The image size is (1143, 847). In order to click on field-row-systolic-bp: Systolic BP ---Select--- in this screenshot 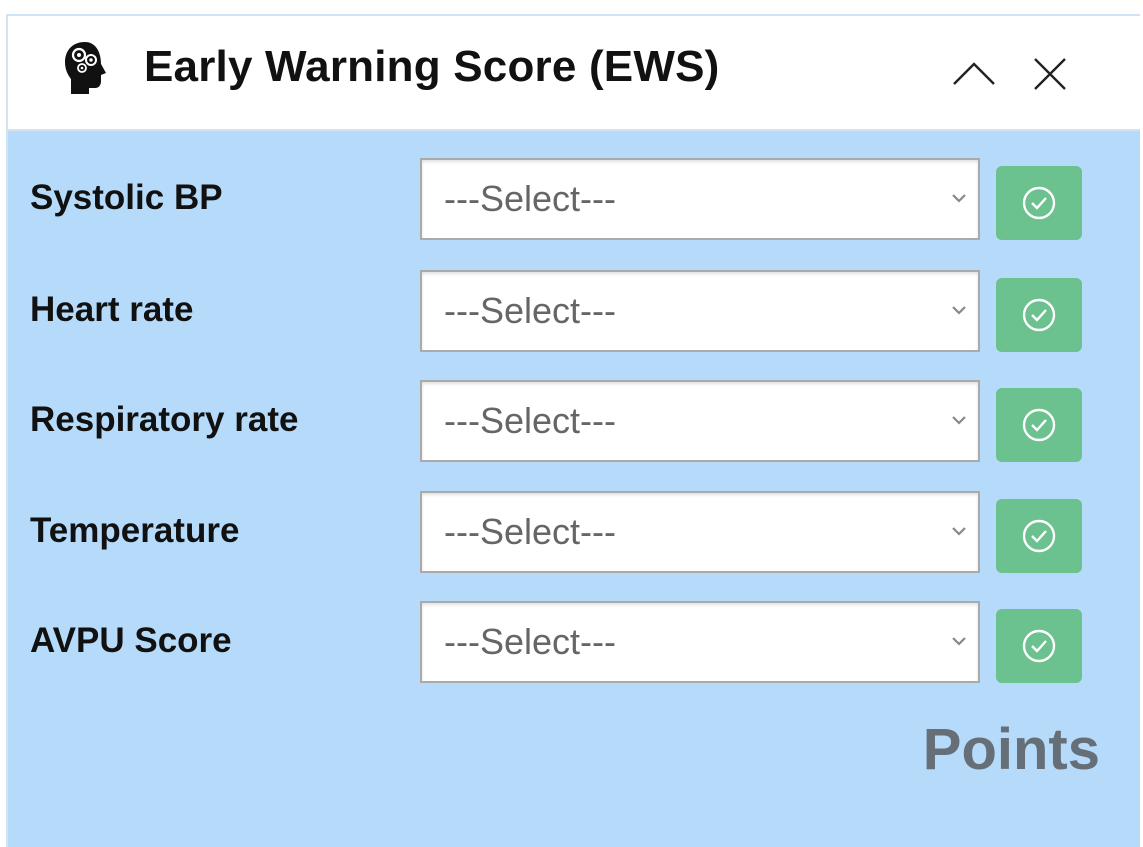, I will do `click(574, 200)`.